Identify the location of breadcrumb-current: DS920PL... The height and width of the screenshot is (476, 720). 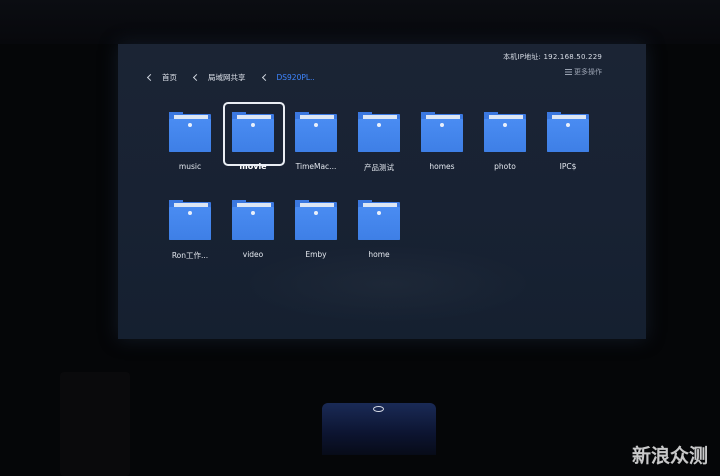
(288, 77).